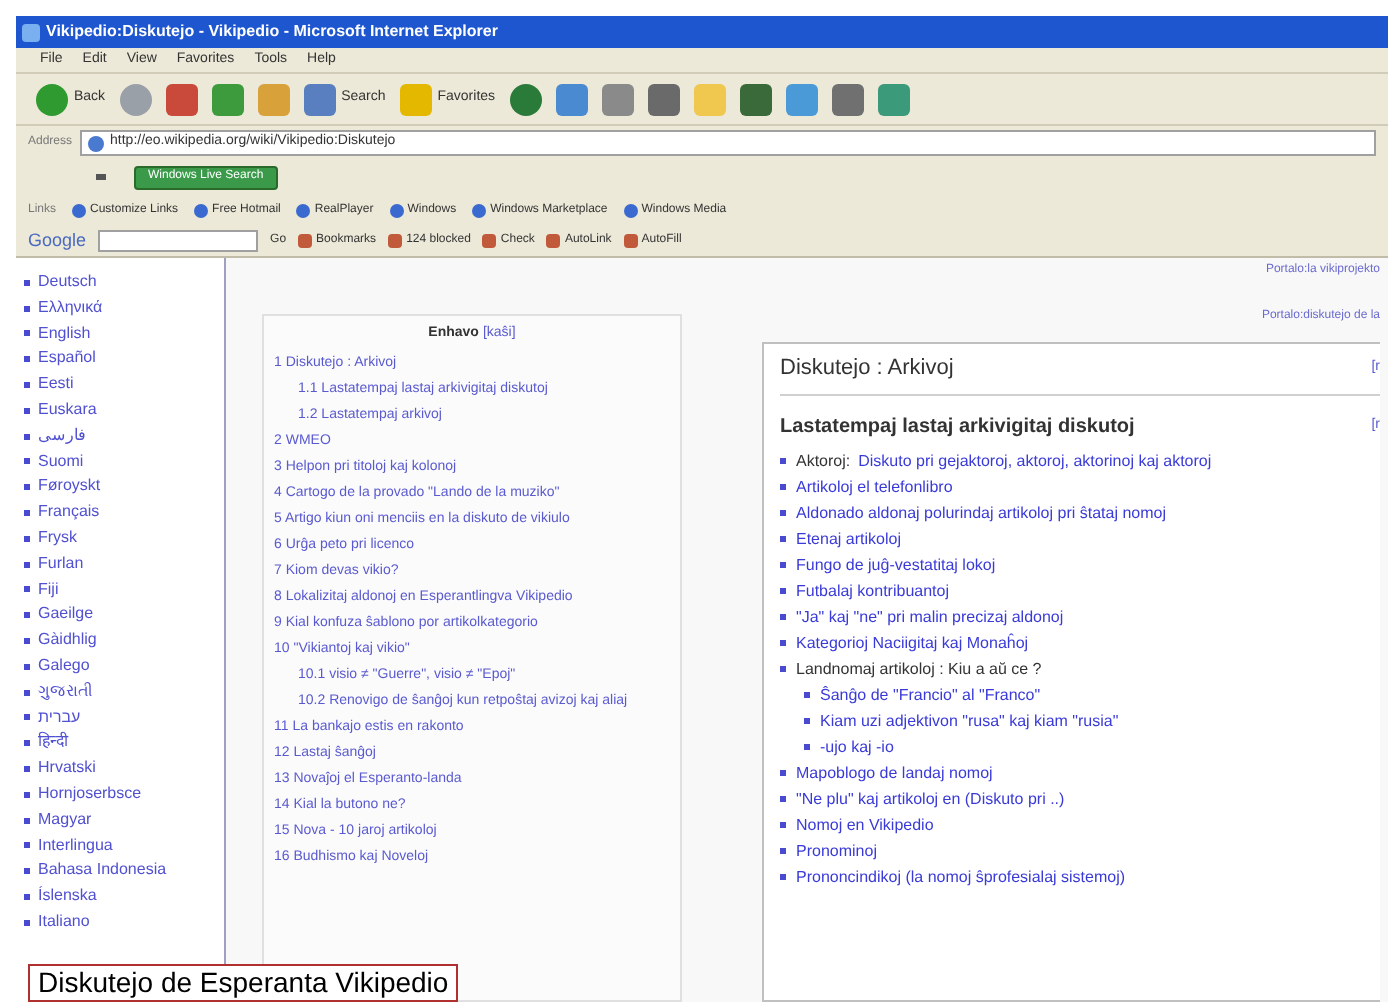 The height and width of the screenshot is (1002, 1388). Describe the element at coordinates (981, 513) in the screenshot. I see `archive-link: Aldonado aldonaj polurindaj artikoloj pri ŝtataj nomoj` at that location.